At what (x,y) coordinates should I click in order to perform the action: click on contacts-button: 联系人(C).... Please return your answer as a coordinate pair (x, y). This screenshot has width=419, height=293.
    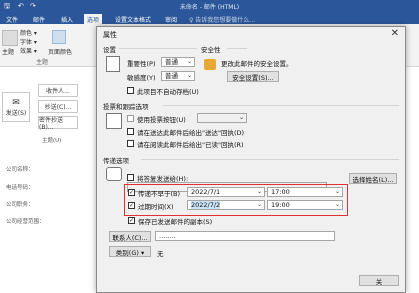
    Looking at the image, I should click on (130, 236).